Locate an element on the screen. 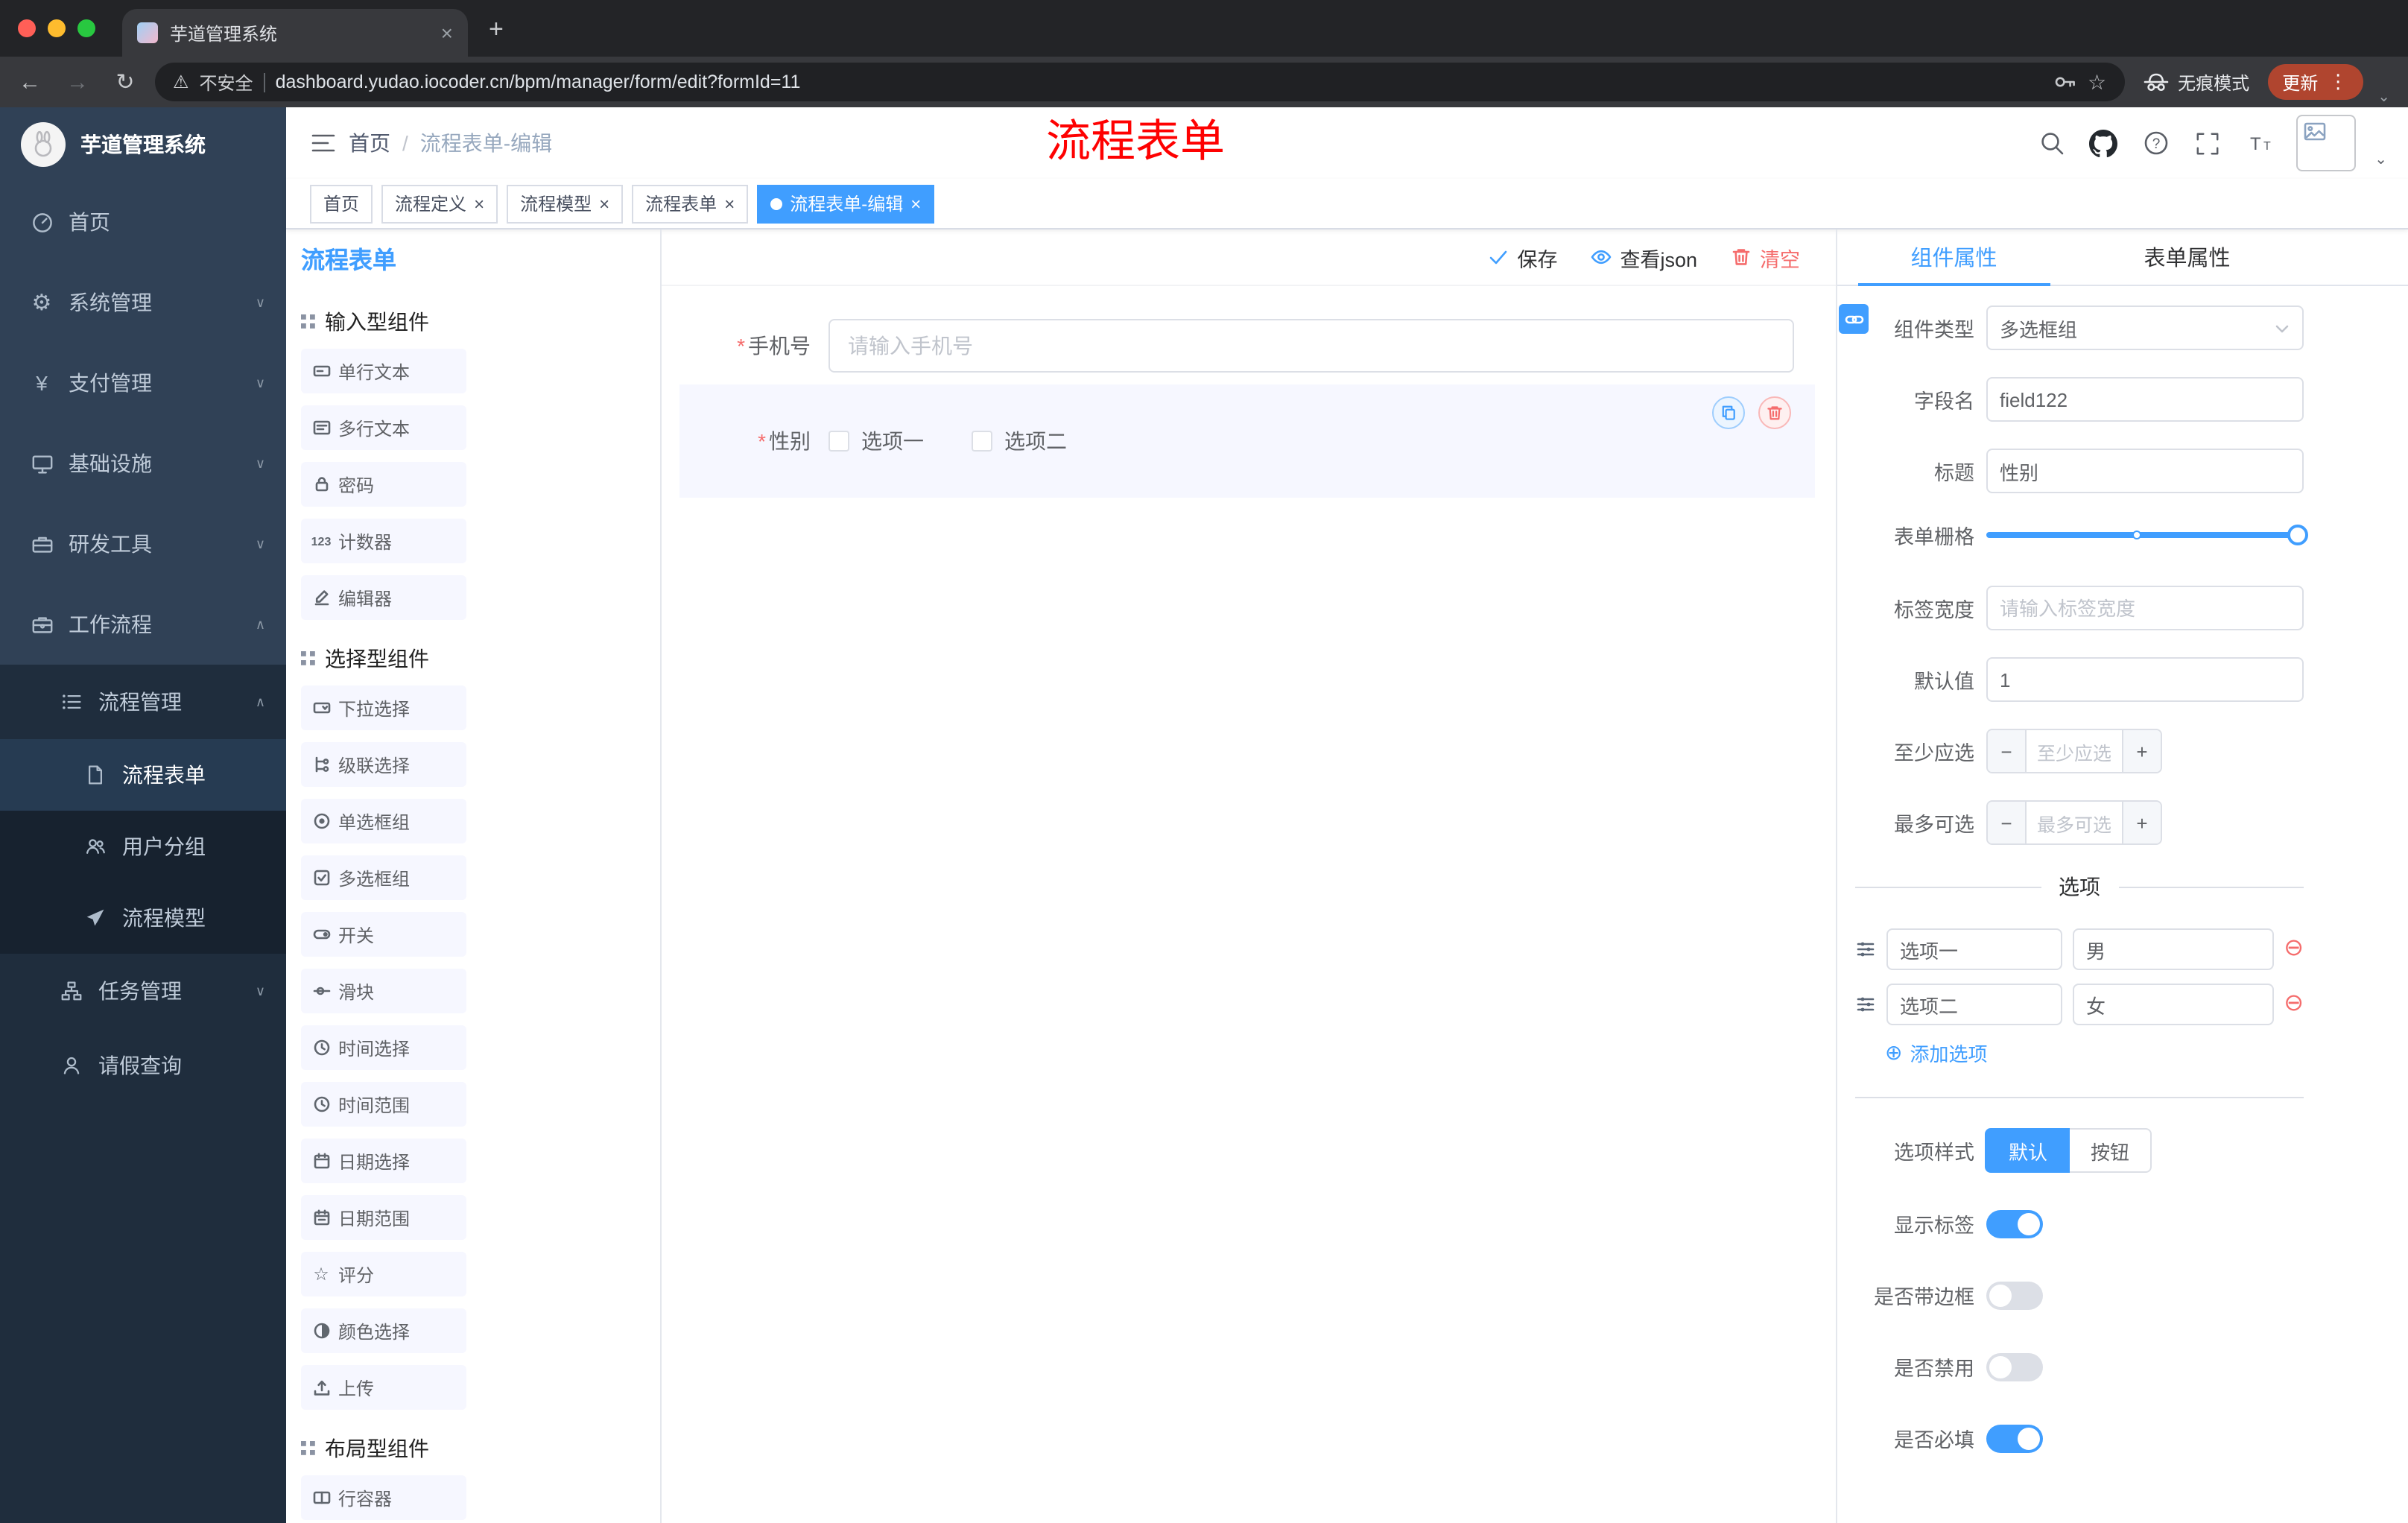 The height and width of the screenshot is (1523, 2408). security-label: 不安全 is located at coordinates (226, 82).